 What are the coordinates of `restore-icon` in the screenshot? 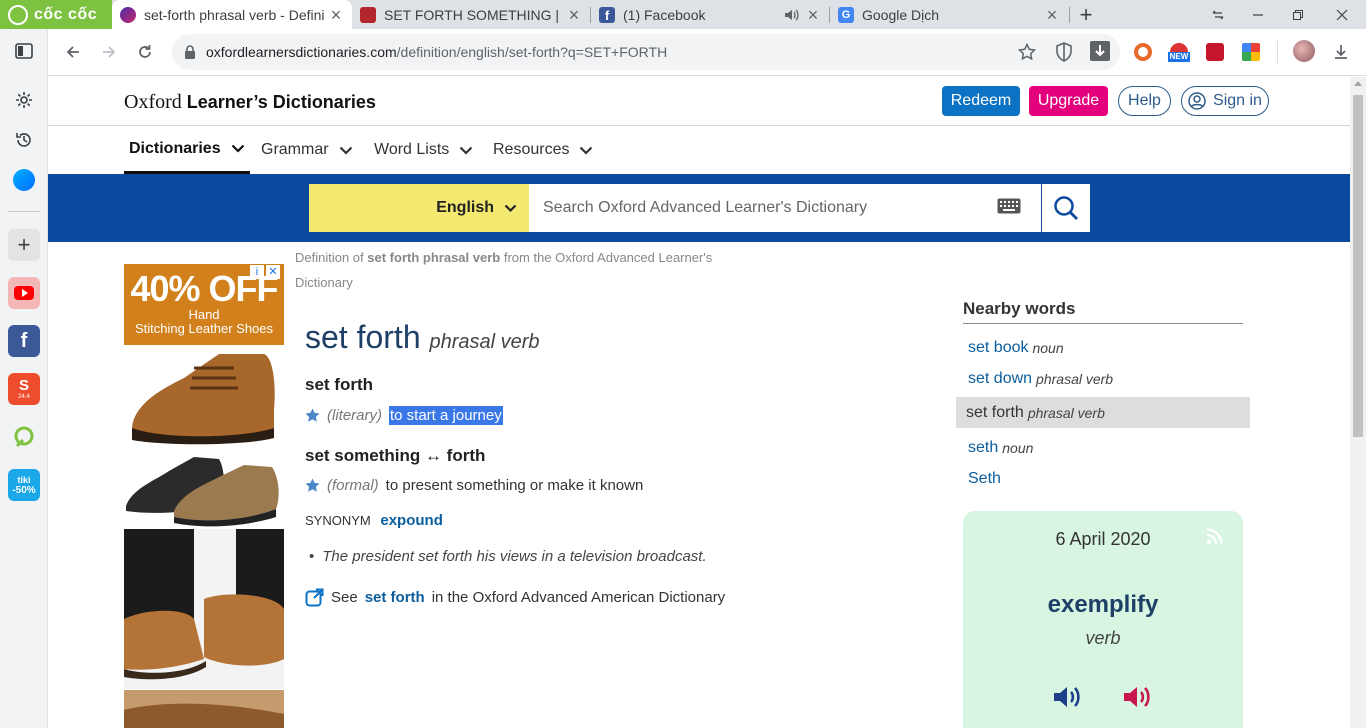 It's located at (1298, 14).